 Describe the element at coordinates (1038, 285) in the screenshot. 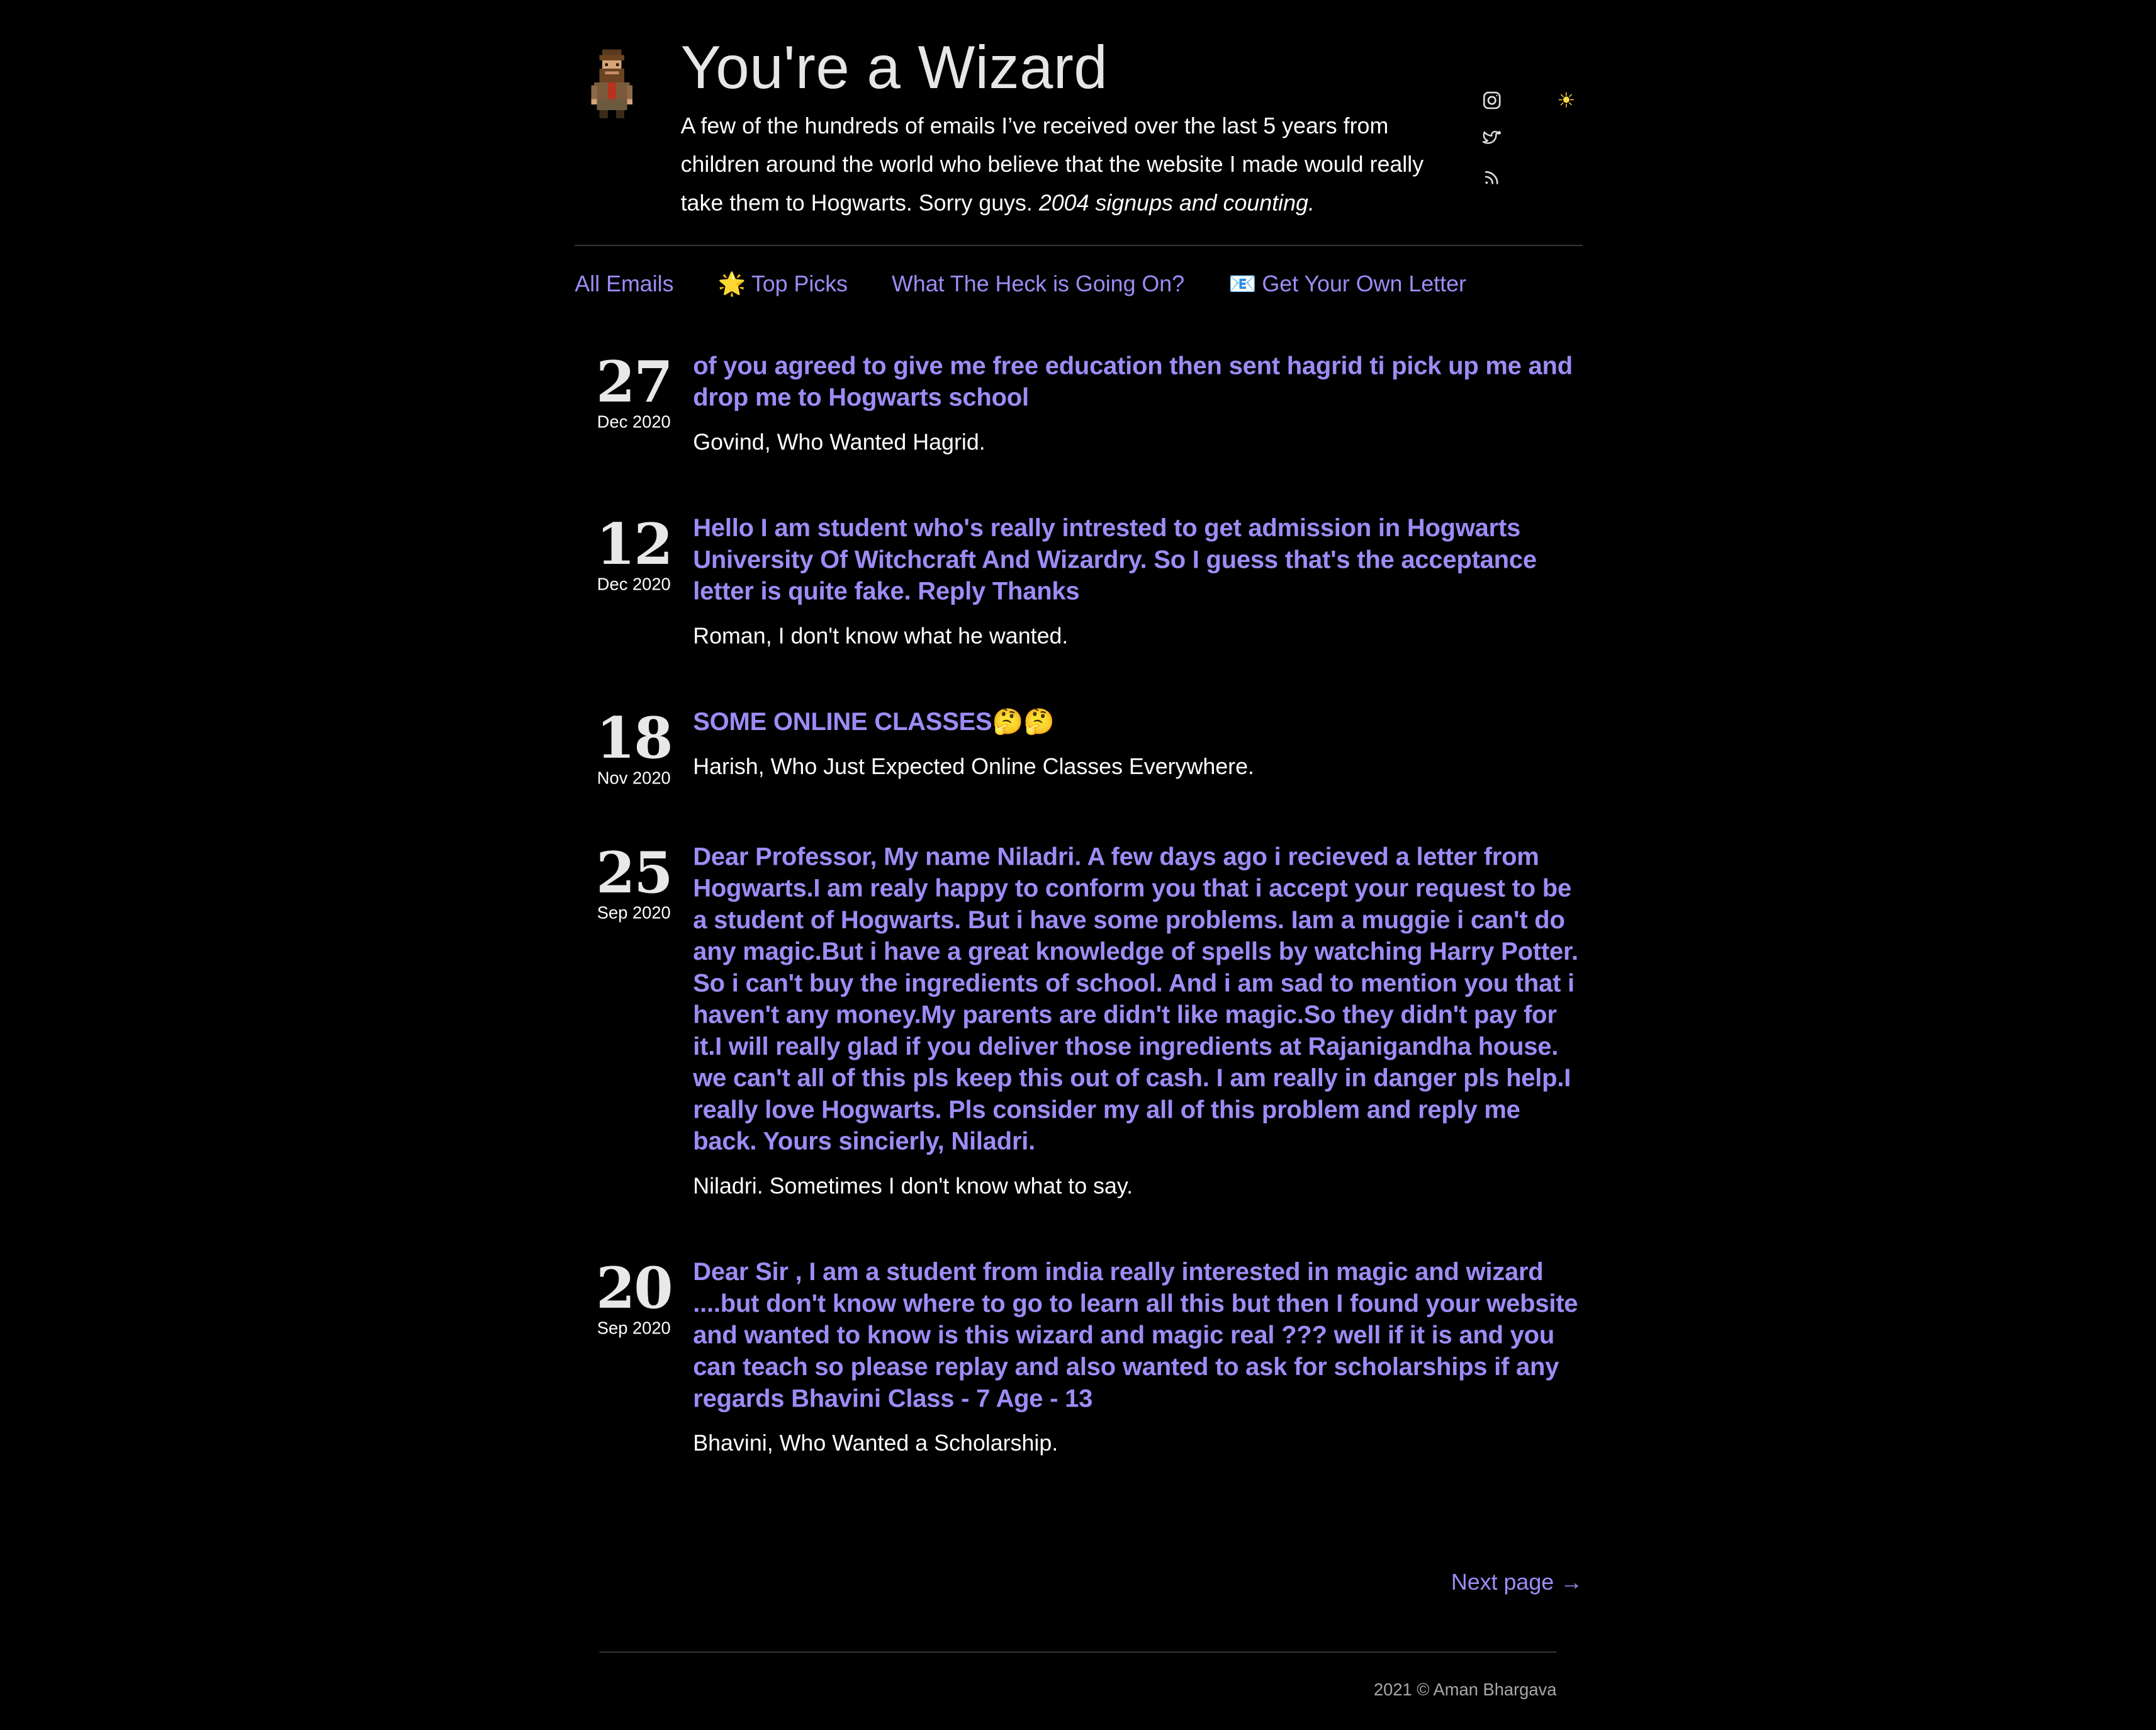

I see `nav-what-the-heck: What The Heck is Going On?` at that location.